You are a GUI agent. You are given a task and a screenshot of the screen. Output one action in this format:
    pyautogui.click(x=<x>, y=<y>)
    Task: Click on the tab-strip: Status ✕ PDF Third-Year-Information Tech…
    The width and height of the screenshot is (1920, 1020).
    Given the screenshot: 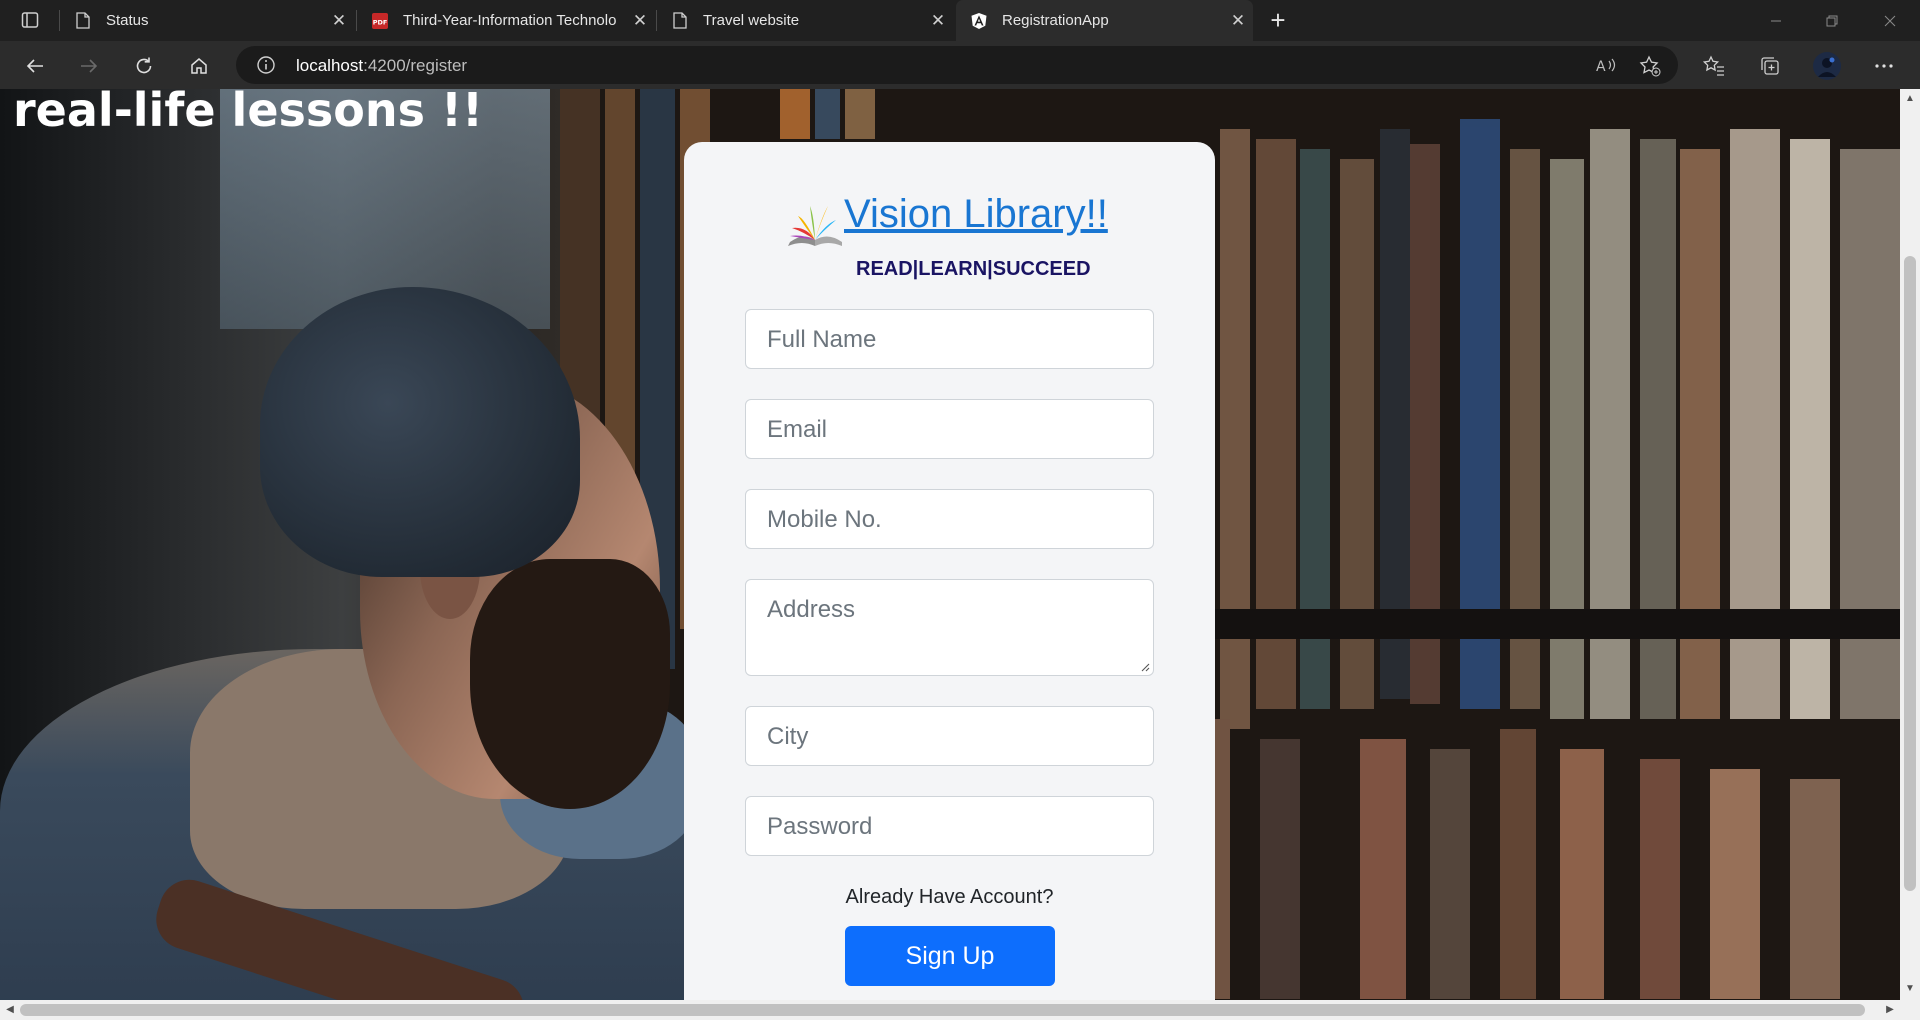 What is the action you would take?
    pyautogui.click(x=960, y=20)
    